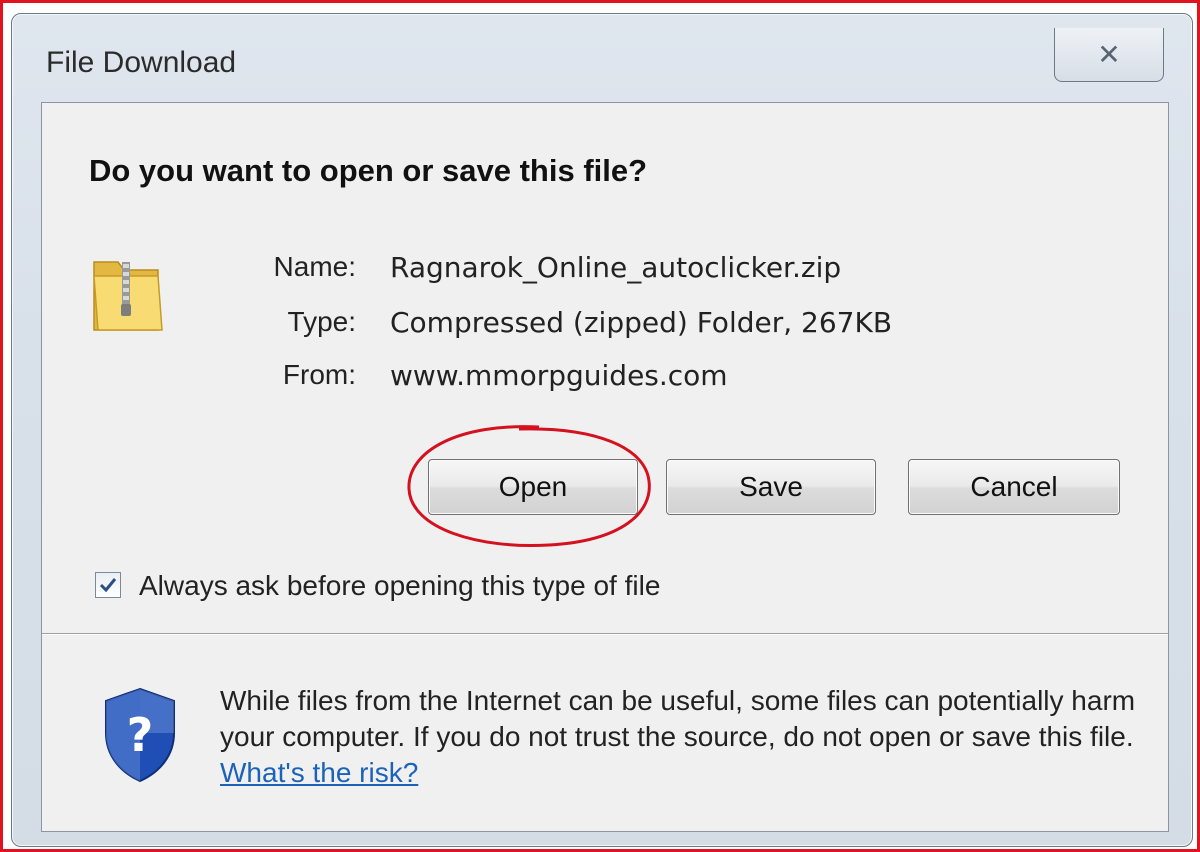 The height and width of the screenshot is (852, 1200). I want to click on file-source-row: From: www.mmorpguides.com, so click(602, 377).